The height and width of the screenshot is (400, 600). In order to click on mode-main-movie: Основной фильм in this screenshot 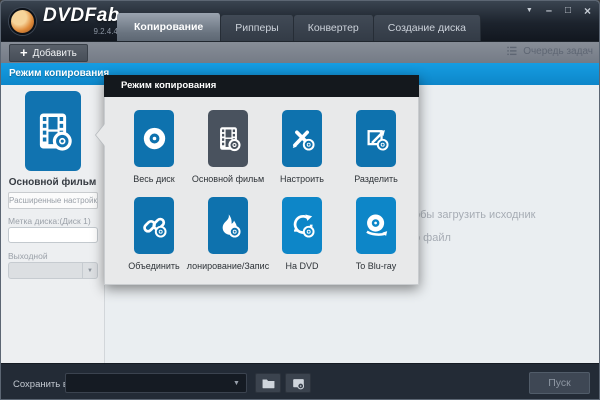, I will do `click(228, 147)`.